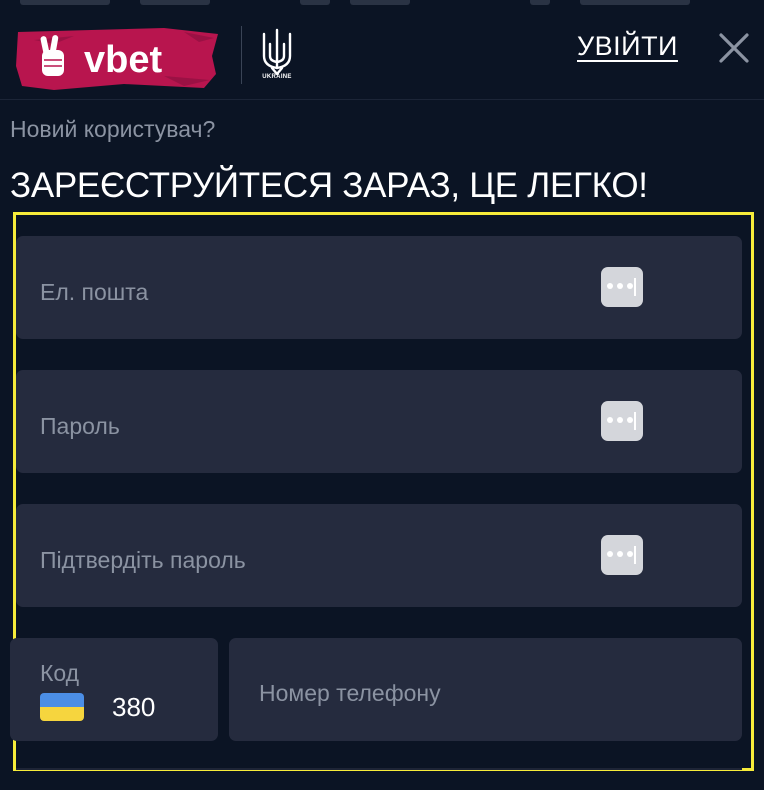 The image size is (764, 790). What do you see at coordinates (382, 50) in the screenshot?
I see `header: vbet UKRAINE УВІЙТИ` at bounding box center [382, 50].